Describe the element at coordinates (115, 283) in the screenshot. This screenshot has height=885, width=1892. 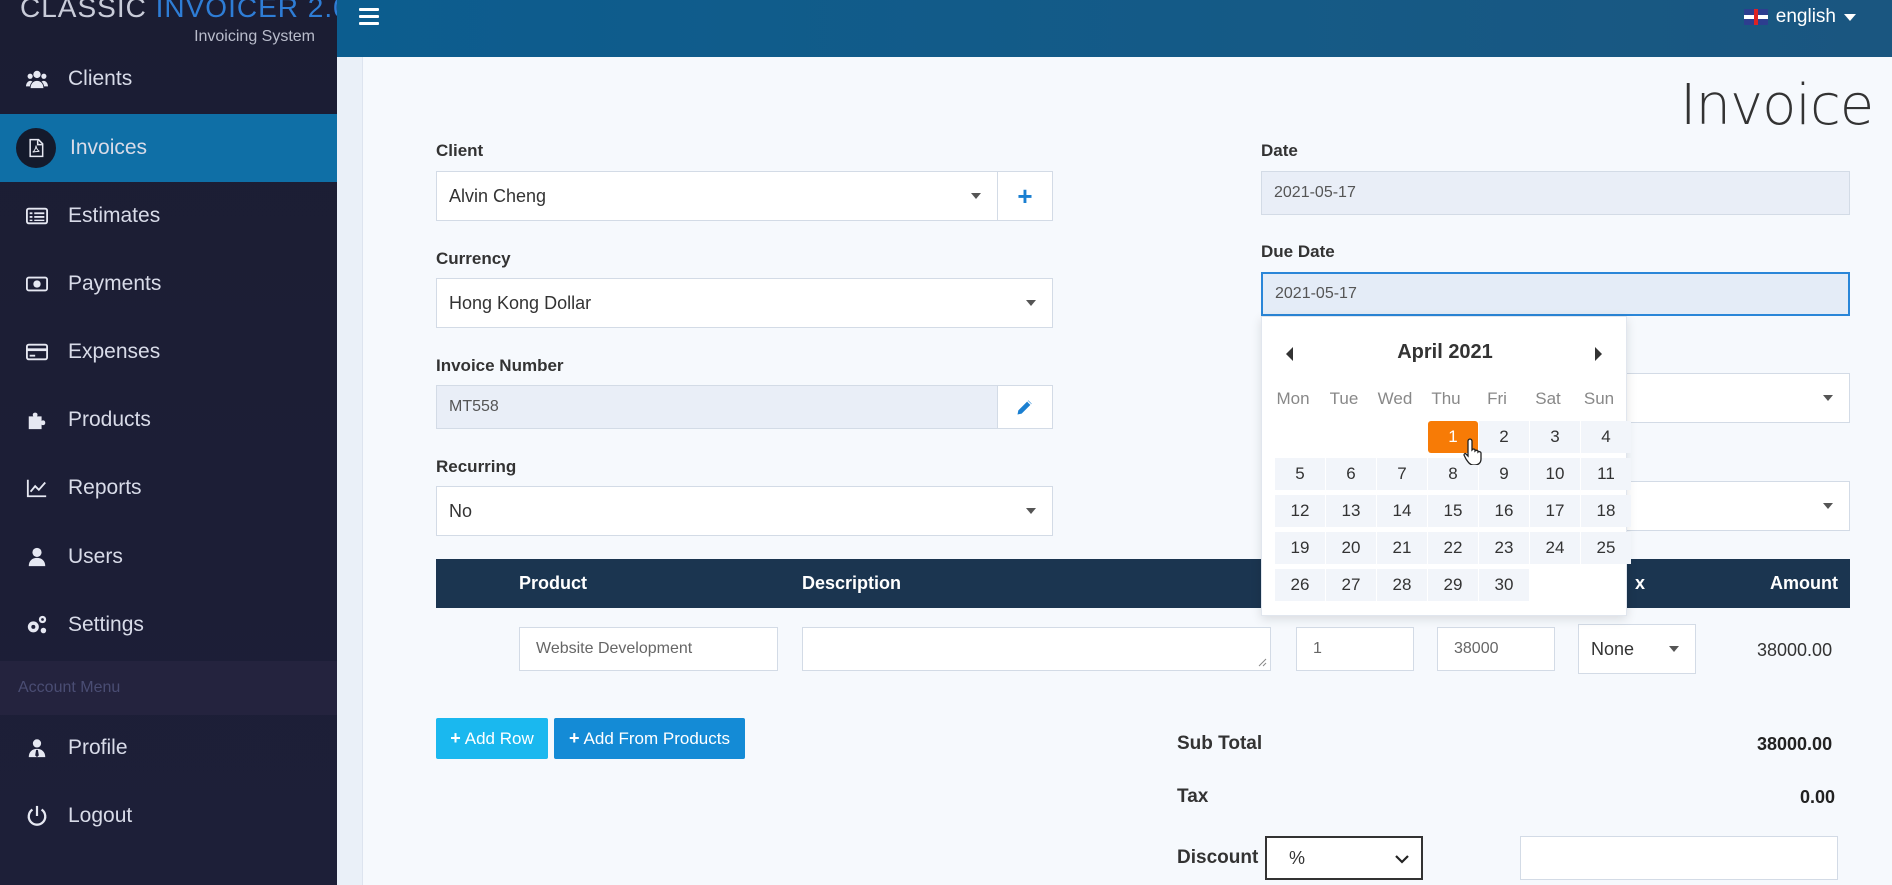
I see `sidebar-item-label: Payments` at that location.